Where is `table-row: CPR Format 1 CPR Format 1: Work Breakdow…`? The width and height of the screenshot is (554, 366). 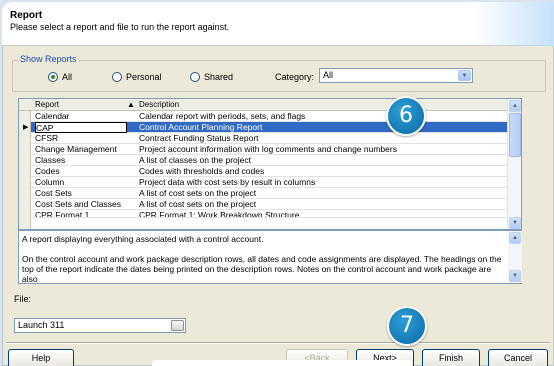 table-row: CPR Format 1 CPR Format 1: Work Breakdow… is located at coordinates (270, 214).